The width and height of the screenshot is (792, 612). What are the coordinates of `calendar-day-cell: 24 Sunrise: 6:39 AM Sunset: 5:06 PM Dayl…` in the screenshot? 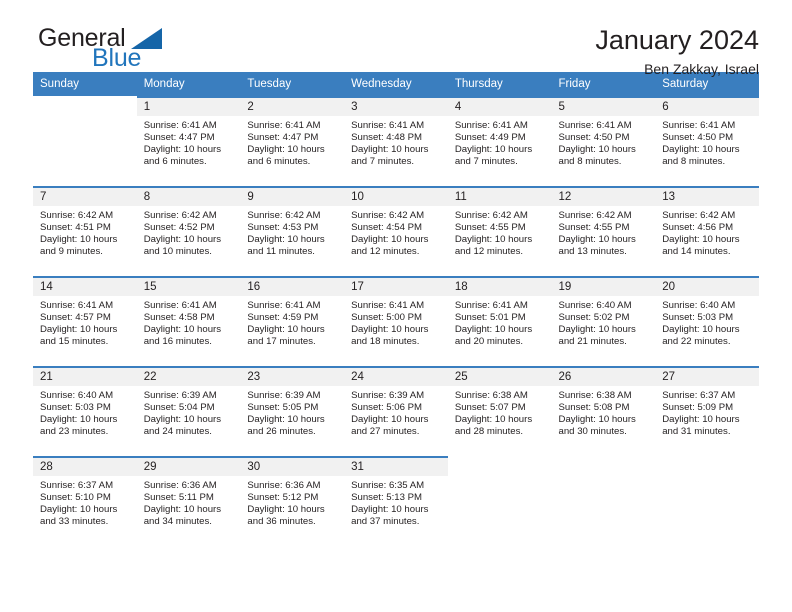 It's located at (396, 411).